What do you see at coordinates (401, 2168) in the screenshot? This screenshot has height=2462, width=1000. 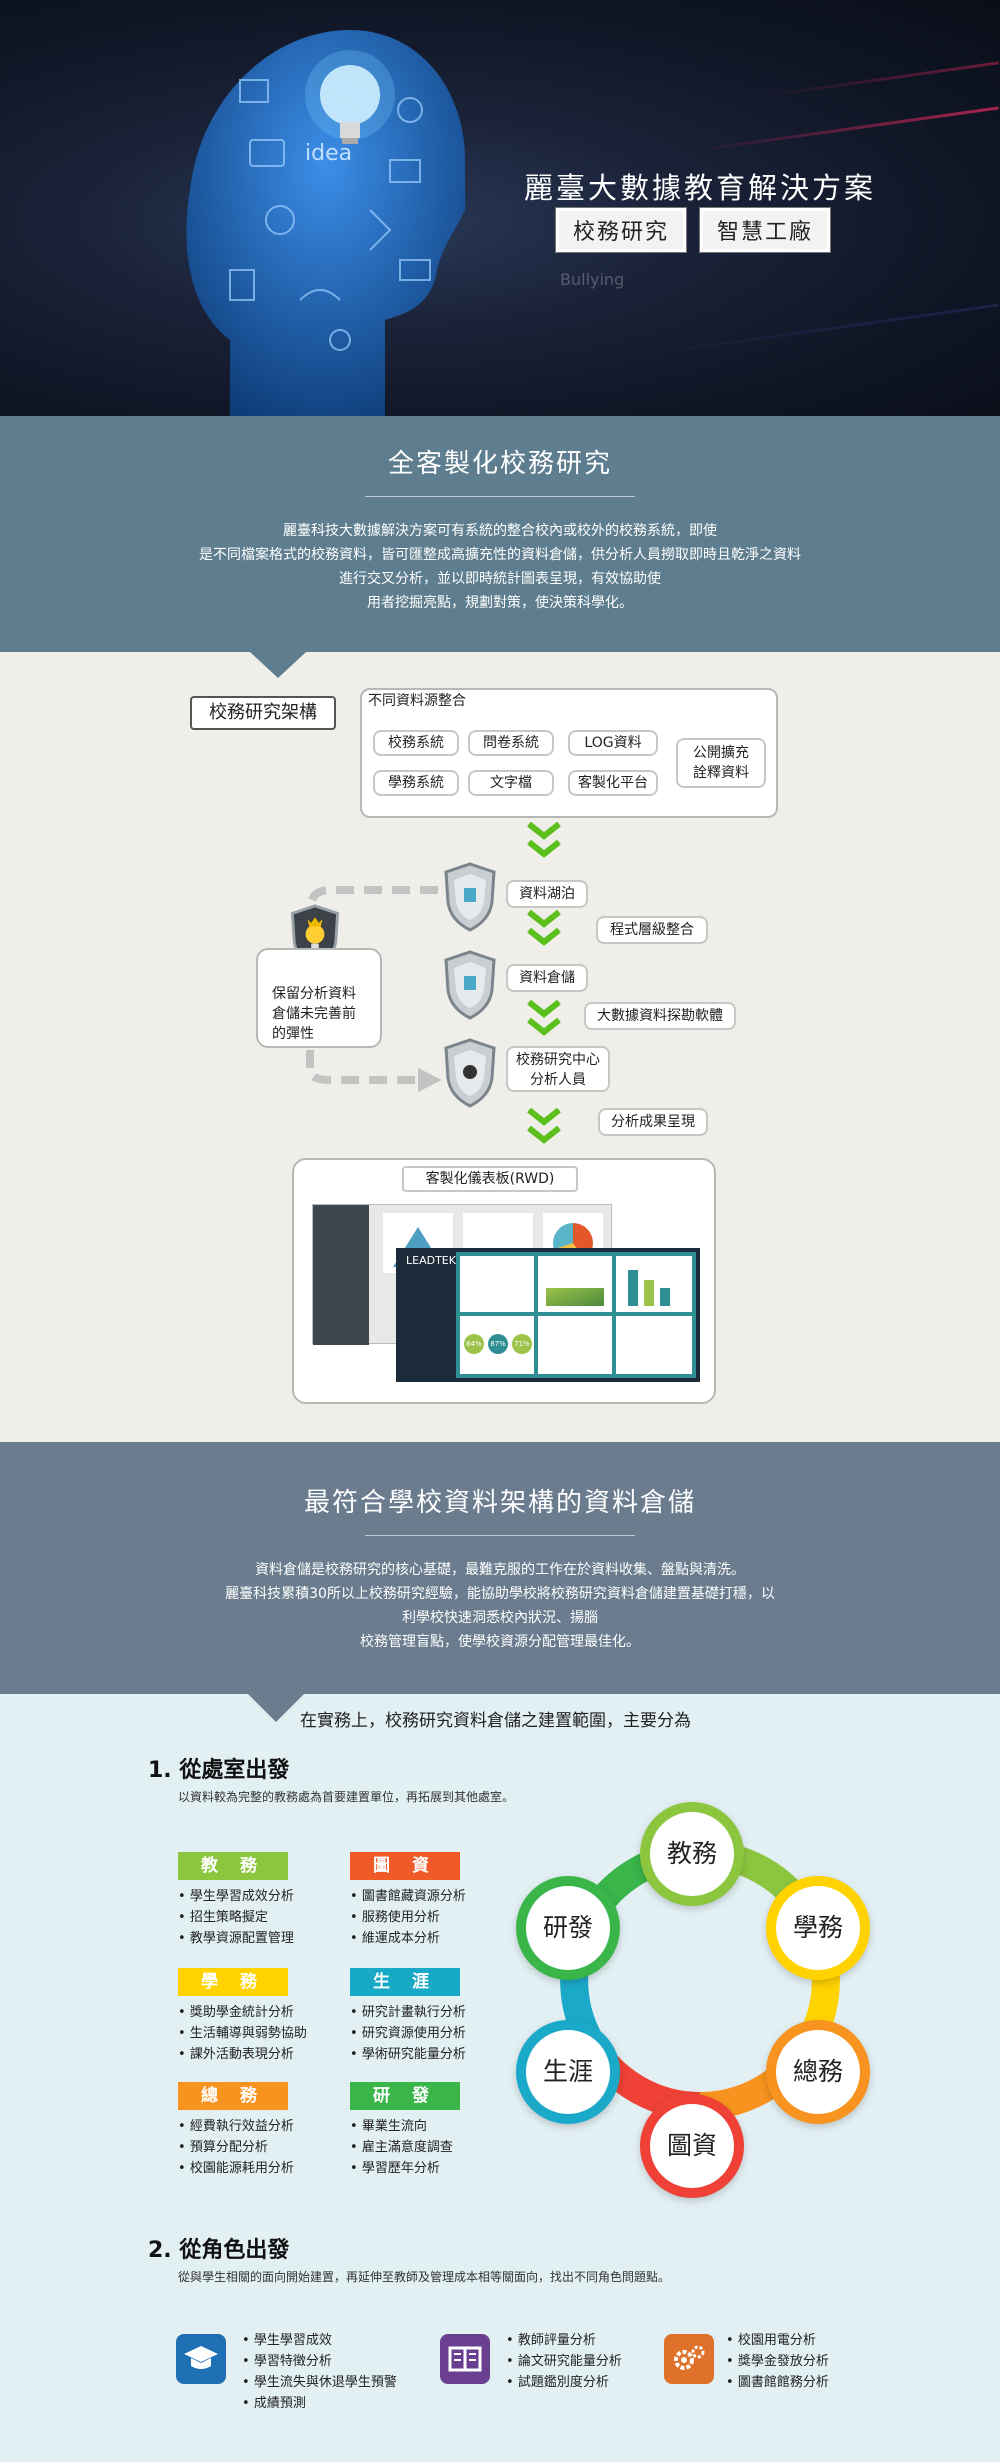 I see `list-item: 學習歷年分析` at bounding box center [401, 2168].